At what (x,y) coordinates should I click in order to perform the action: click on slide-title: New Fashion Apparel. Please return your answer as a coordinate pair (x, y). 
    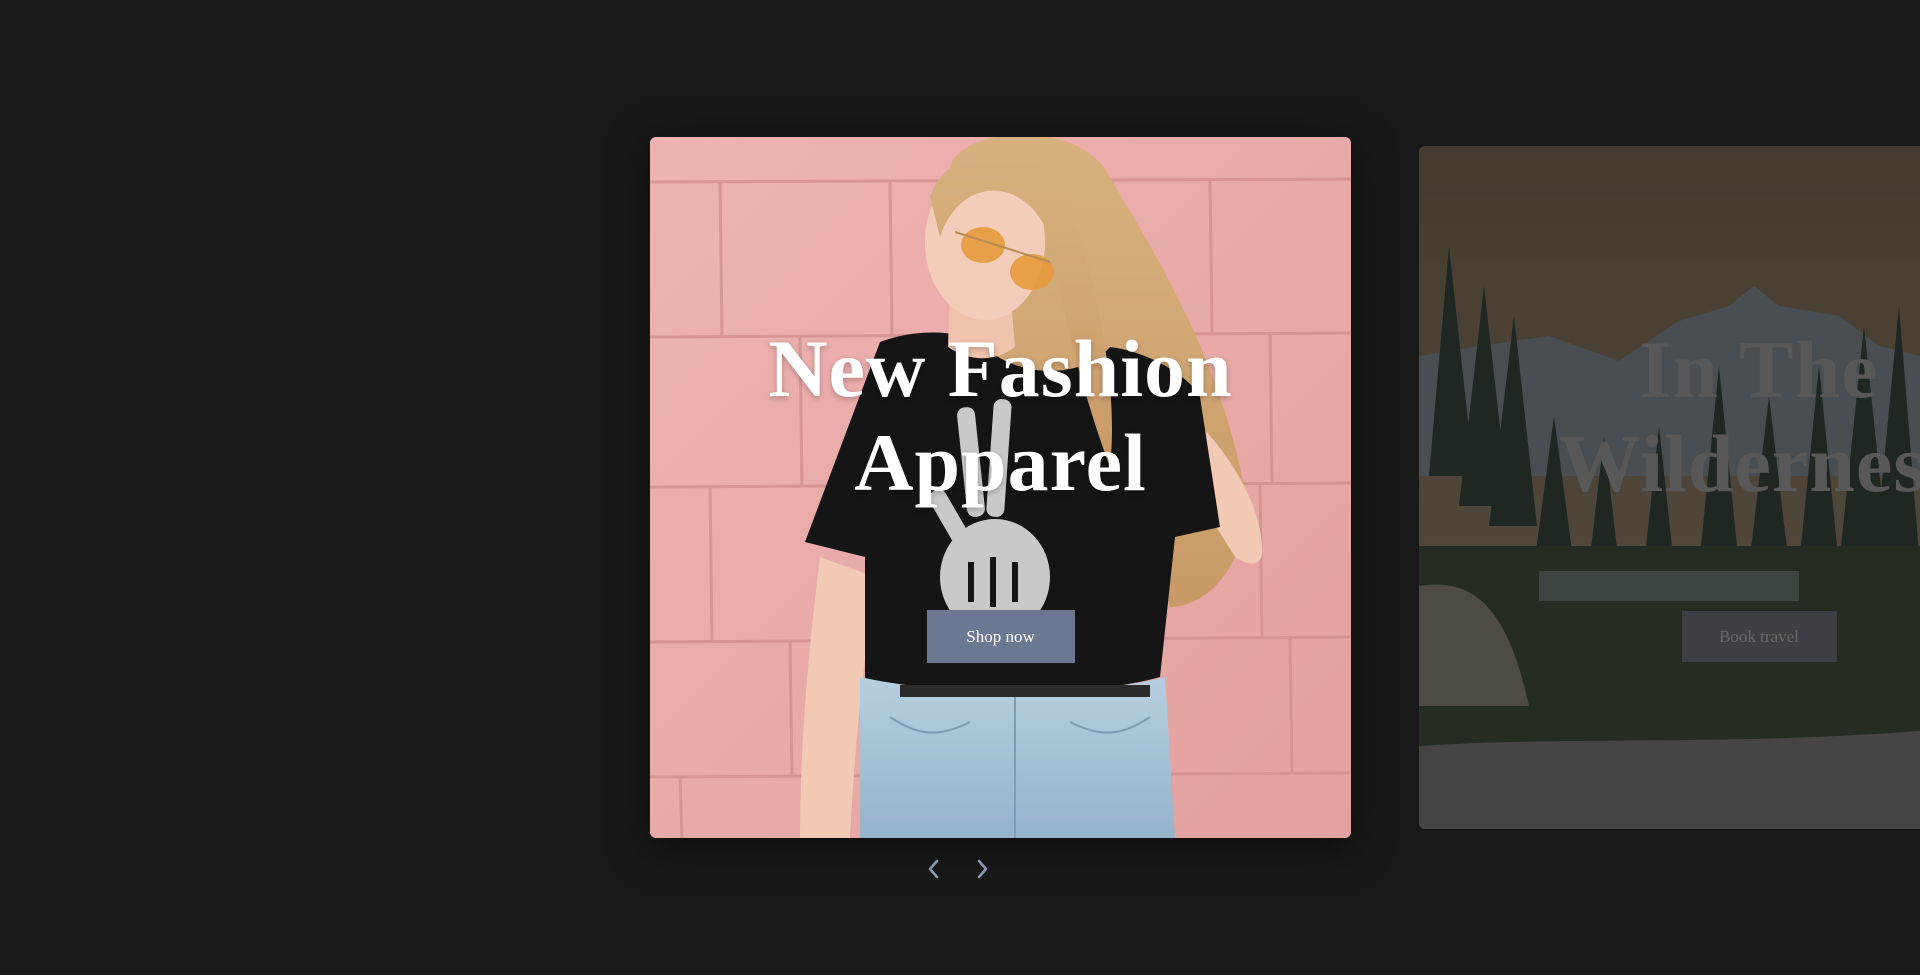
    Looking at the image, I should click on (1000, 415).